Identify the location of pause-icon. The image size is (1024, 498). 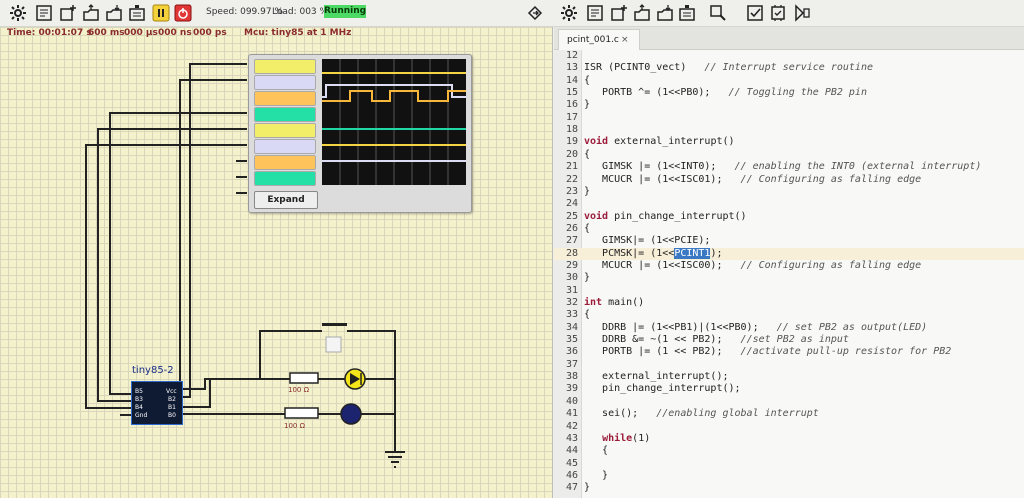
(161, 13).